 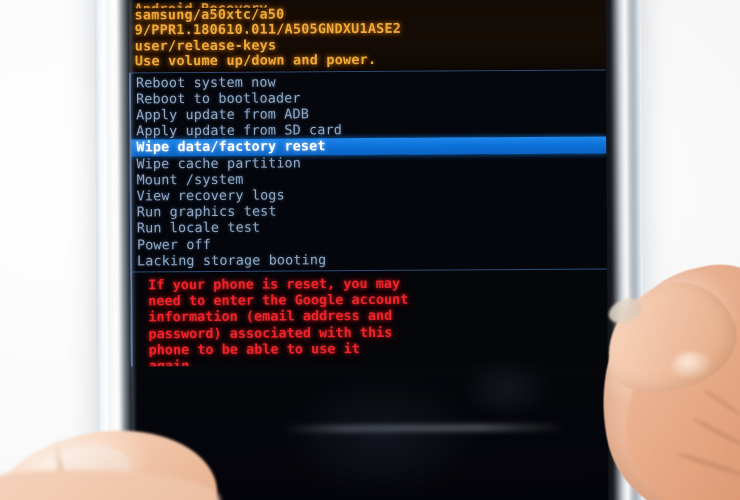 What do you see at coordinates (506, 389) in the screenshot?
I see `display-reflection-blob-secondary` at bounding box center [506, 389].